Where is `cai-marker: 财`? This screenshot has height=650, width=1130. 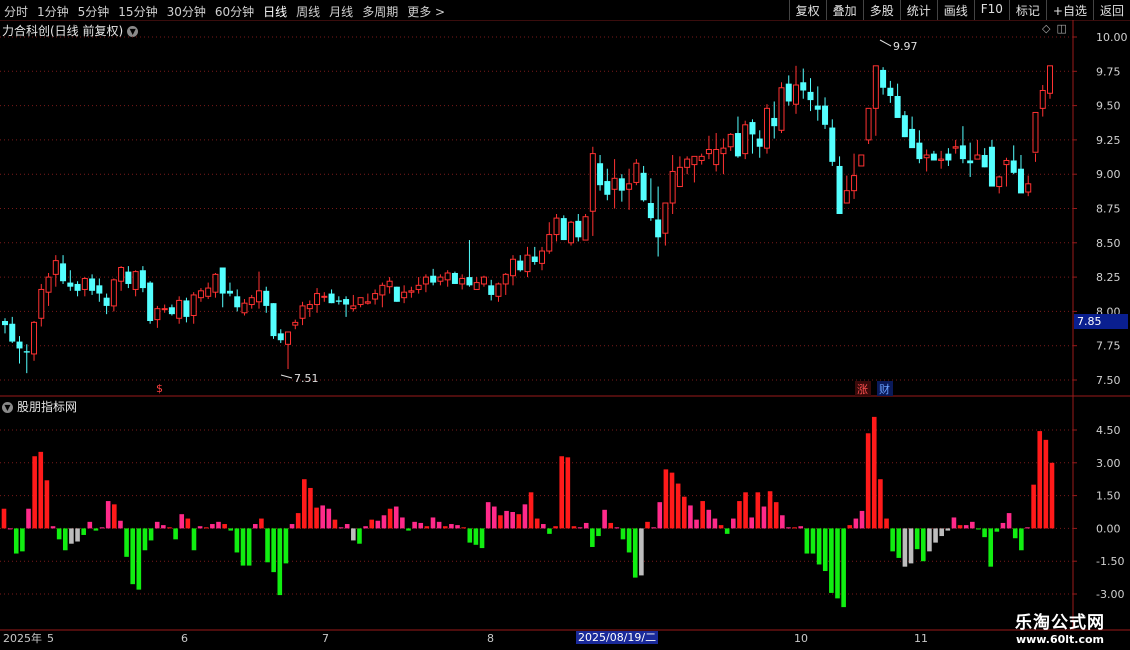
cai-marker: 财 is located at coordinates (884, 389).